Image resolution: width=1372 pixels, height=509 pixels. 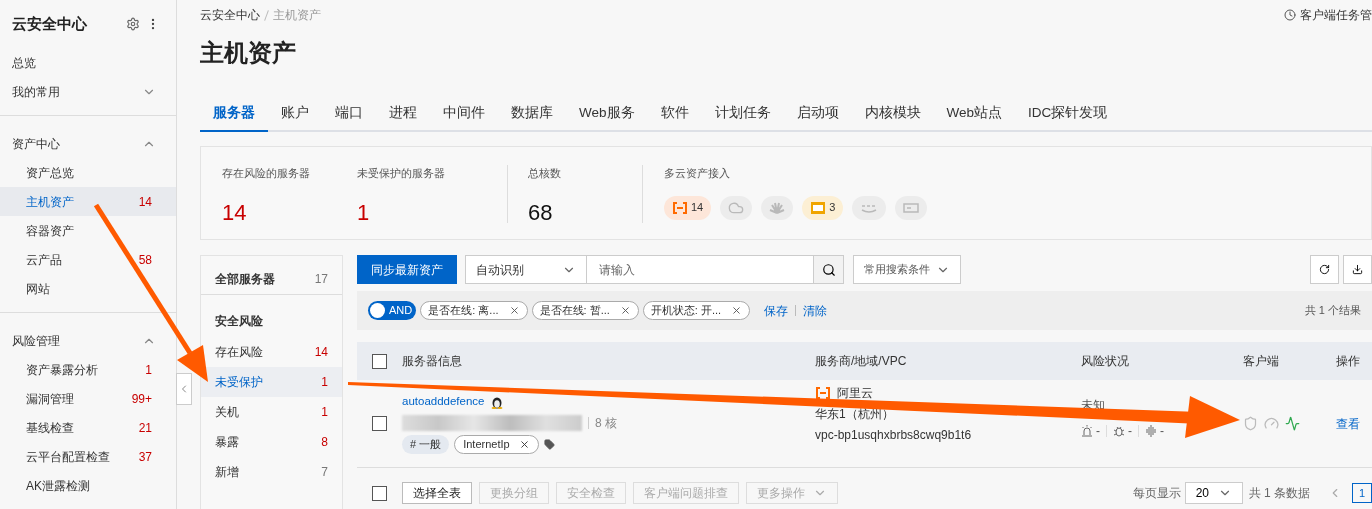 What do you see at coordinates (403, 114) in the screenshot?
I see `tab: 进程` at bounding box center [403, 114].